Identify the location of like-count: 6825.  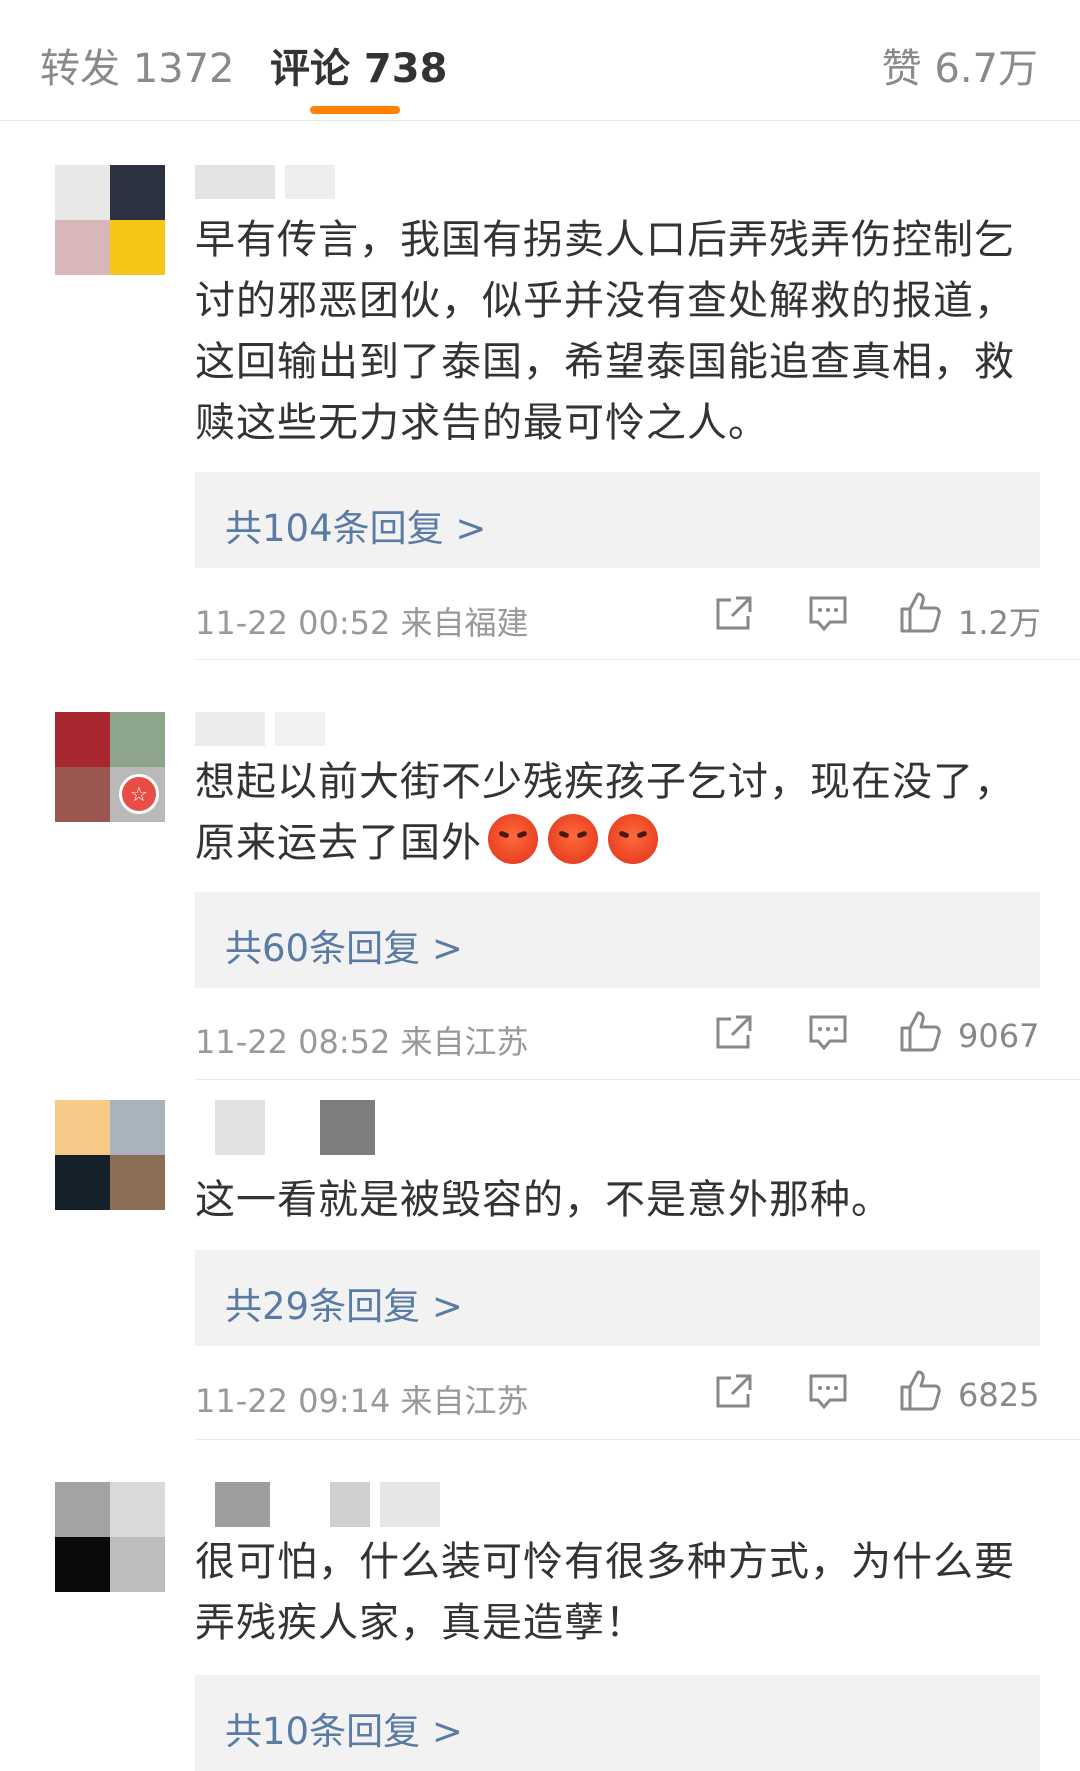
(999, 1395).